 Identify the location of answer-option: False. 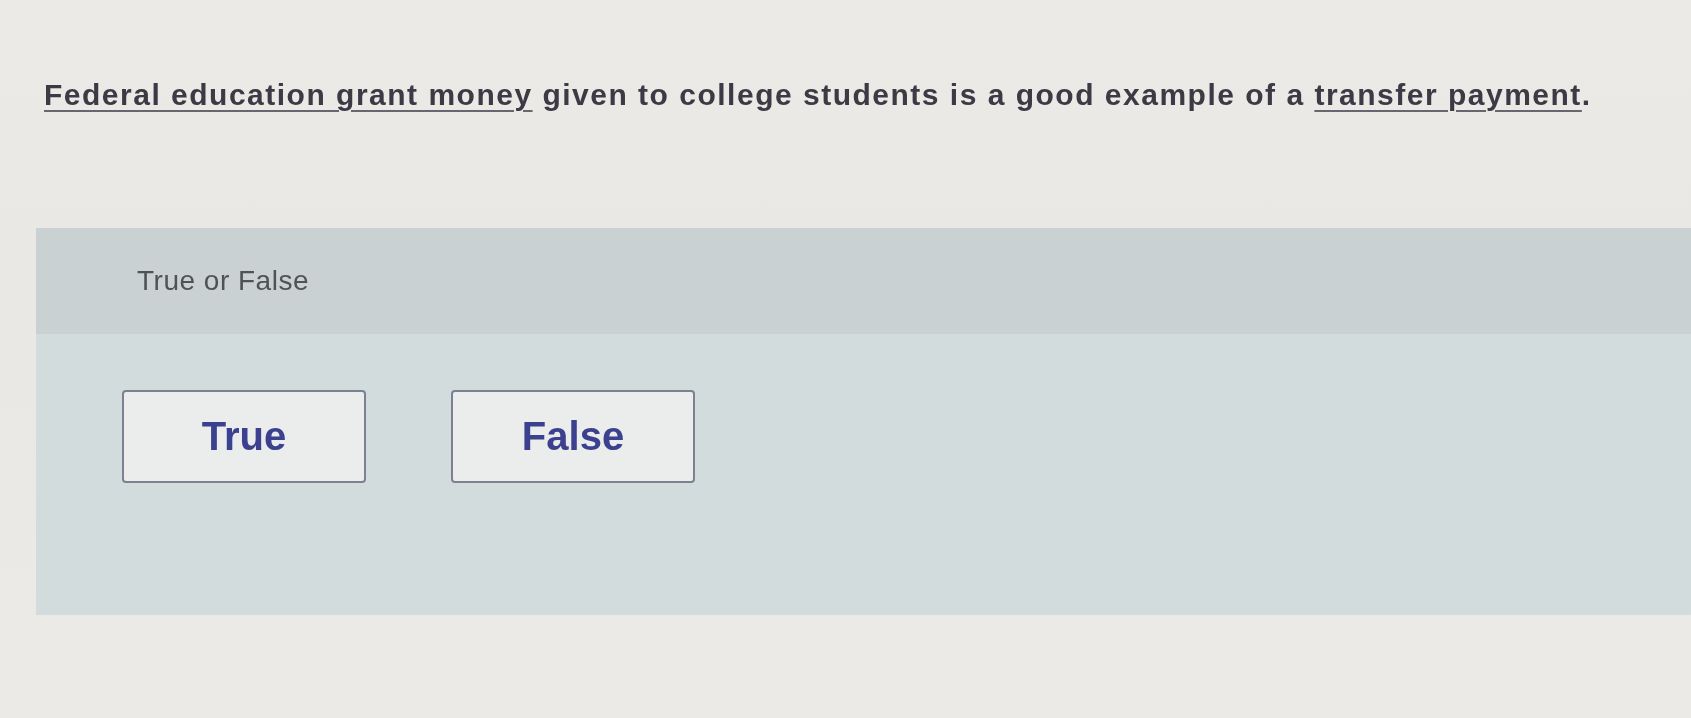
(573, 436).